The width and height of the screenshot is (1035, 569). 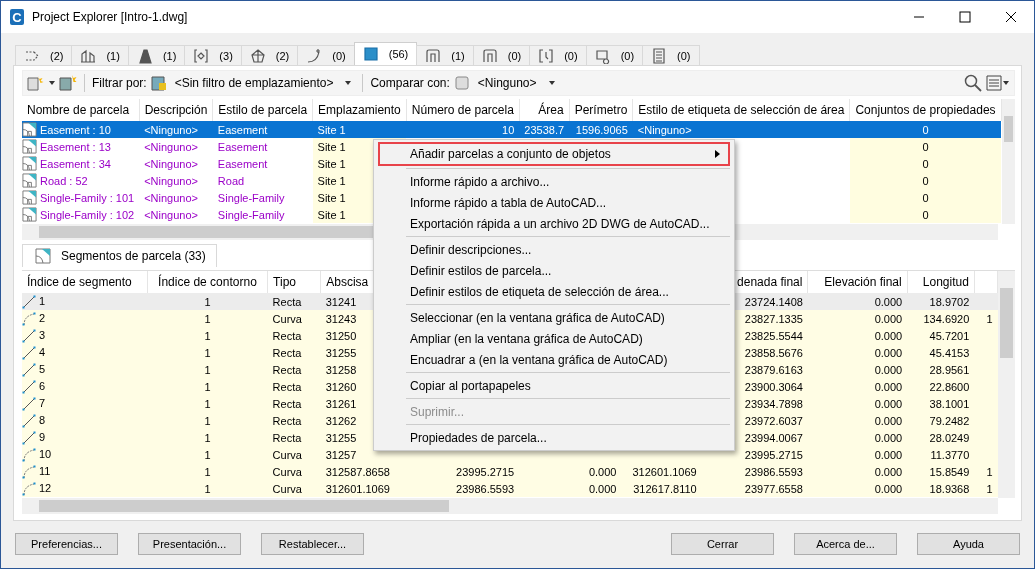 What do you see at coordinates (661, 488) in the screenshot?
I see `table-cell: 312617.8110` at bounding box center [661, 488].